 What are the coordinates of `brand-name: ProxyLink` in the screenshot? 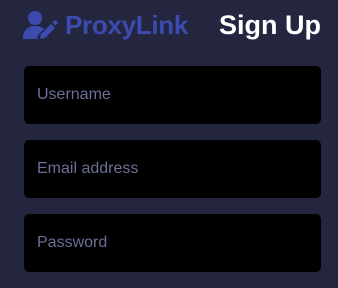 It's located at (127, 24).